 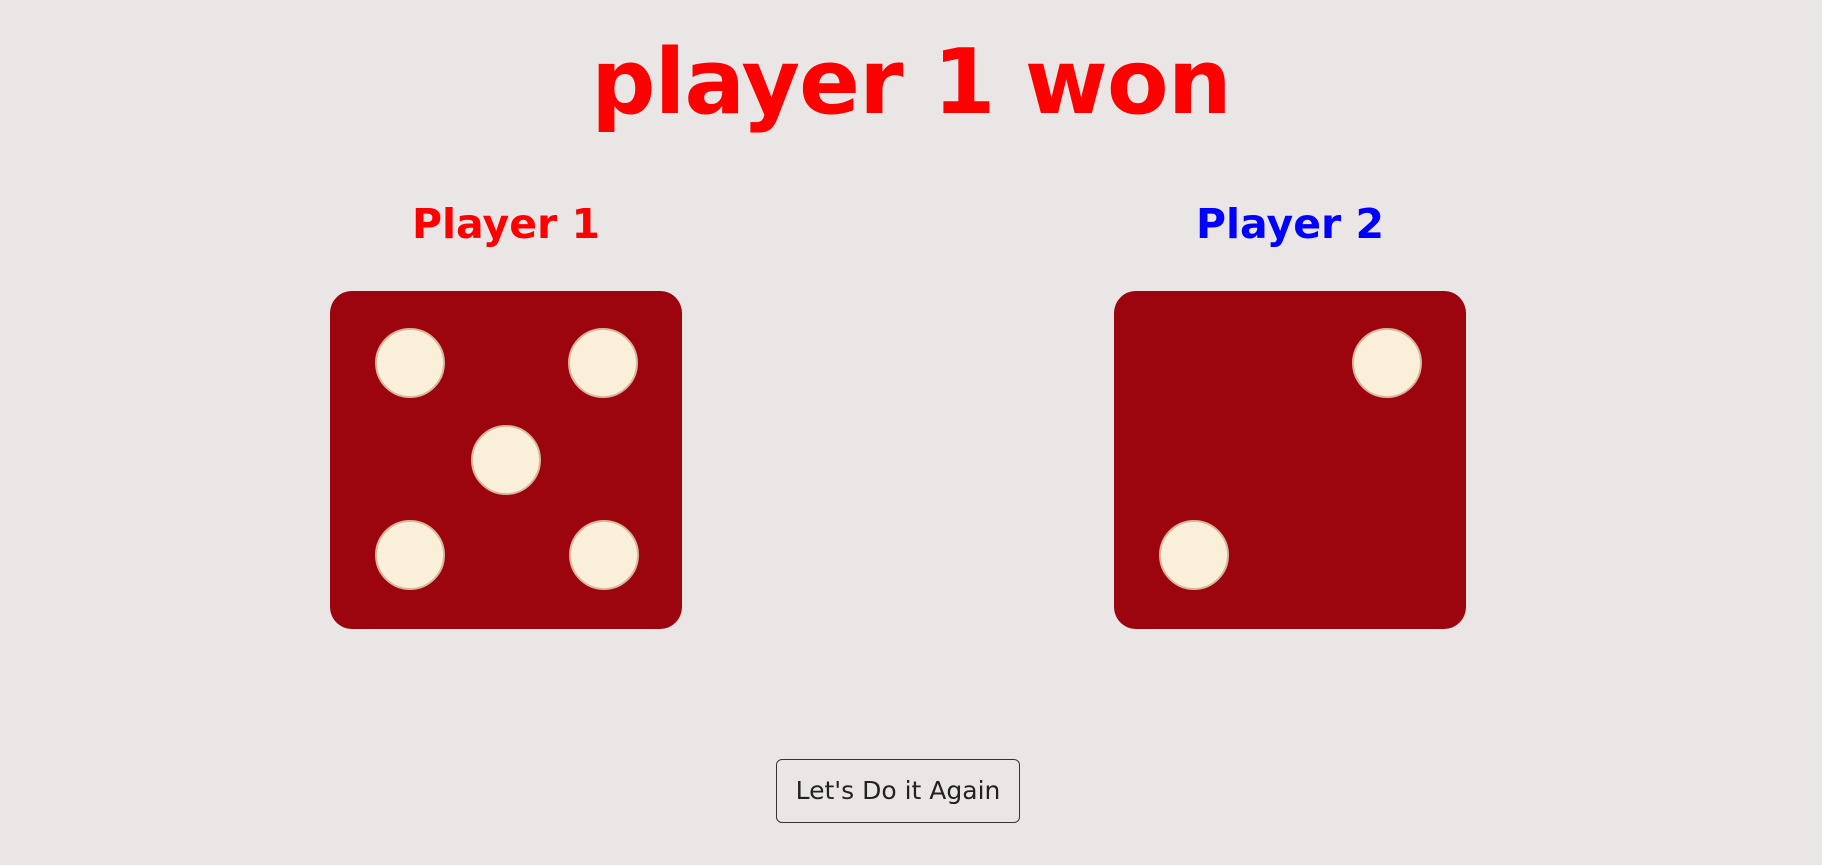 What do you see at coordinates (506, 224) in the screenshot?
I see `player-1-label: Player 1` at bounding box center [506, 224].